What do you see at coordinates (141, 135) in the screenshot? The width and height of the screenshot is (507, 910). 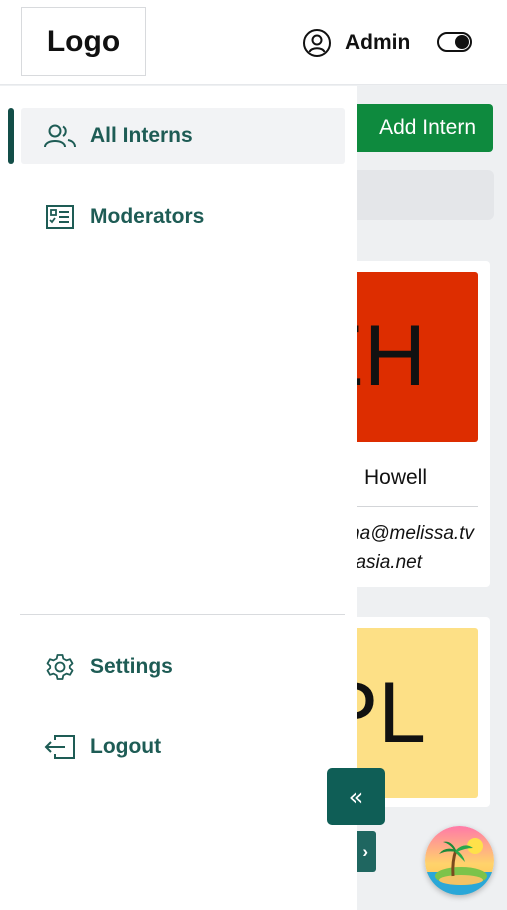 I see `sidebar-item-label: All Interns` at bounding box center [141, 135].